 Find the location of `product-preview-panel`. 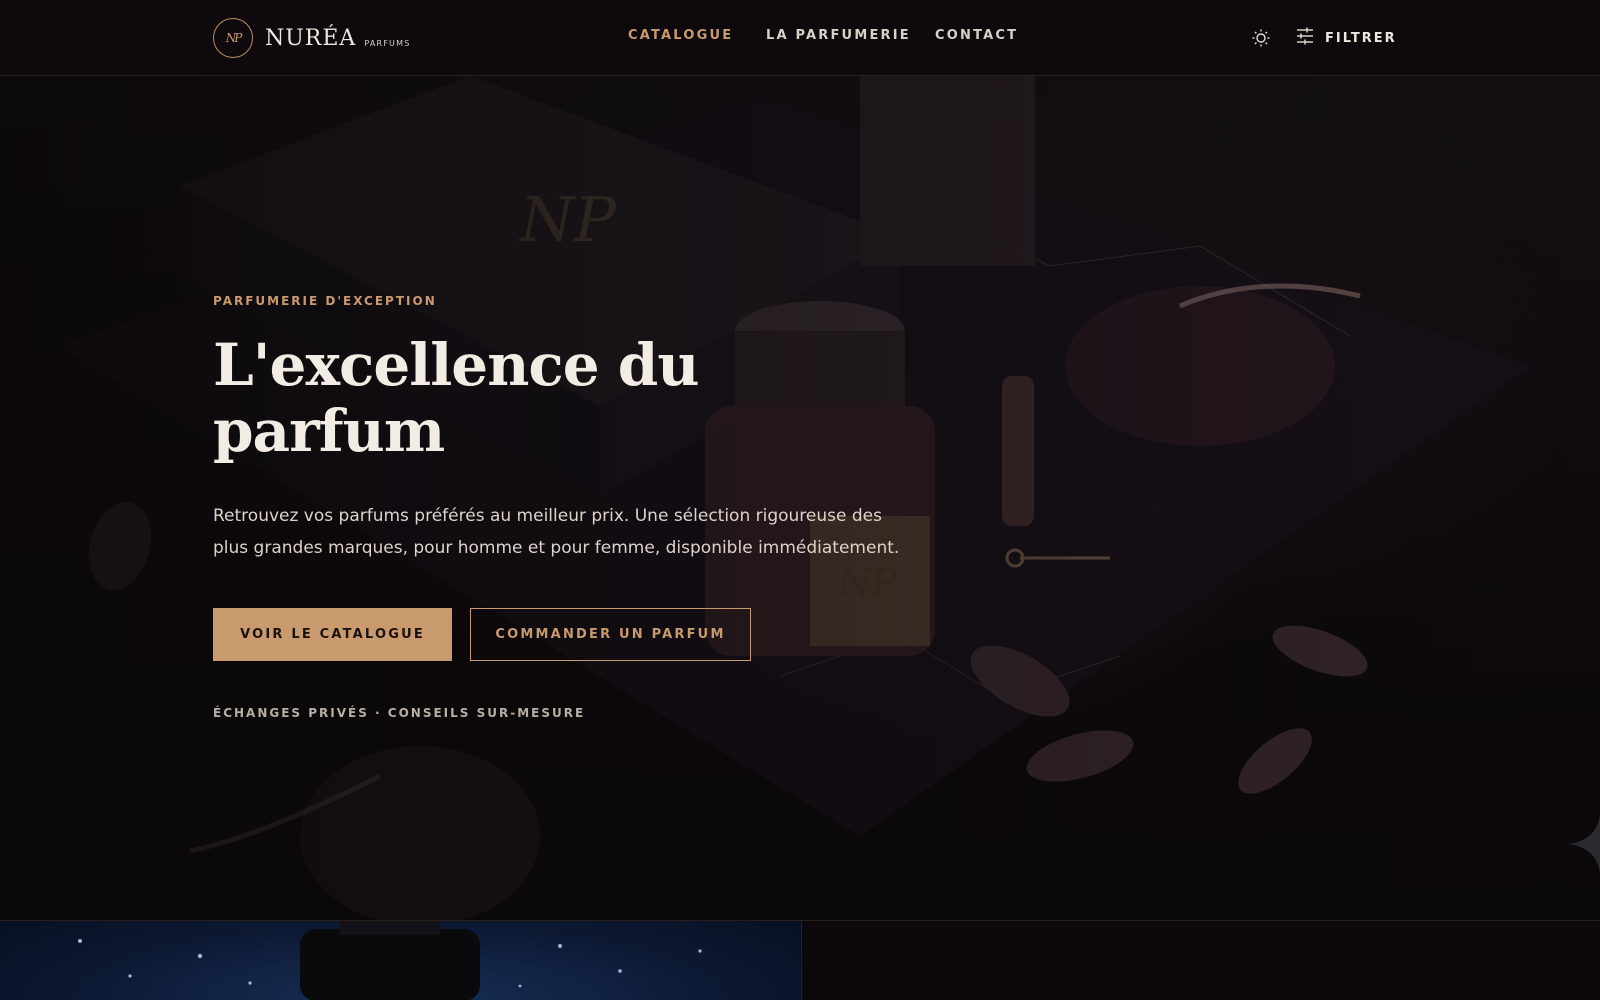

product-preview-panel is located at coordinates (1200, 960).